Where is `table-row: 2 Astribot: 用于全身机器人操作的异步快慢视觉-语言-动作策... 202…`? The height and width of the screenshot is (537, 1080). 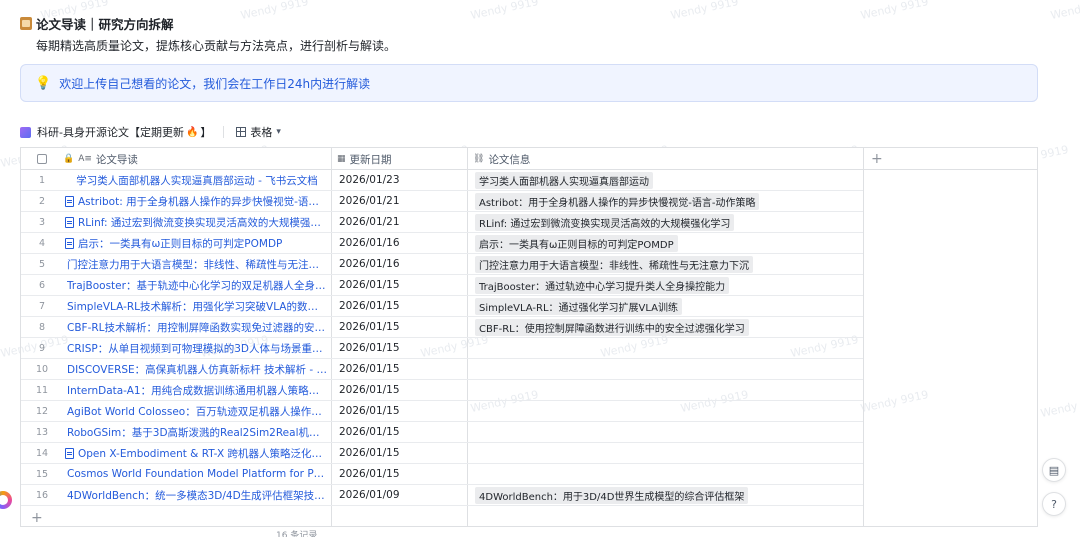
table-row: 2 Astribot: 用于全身机器人操作的异步快慢视觉-语言-动作策... 202… is located at coordinates (442, 201).